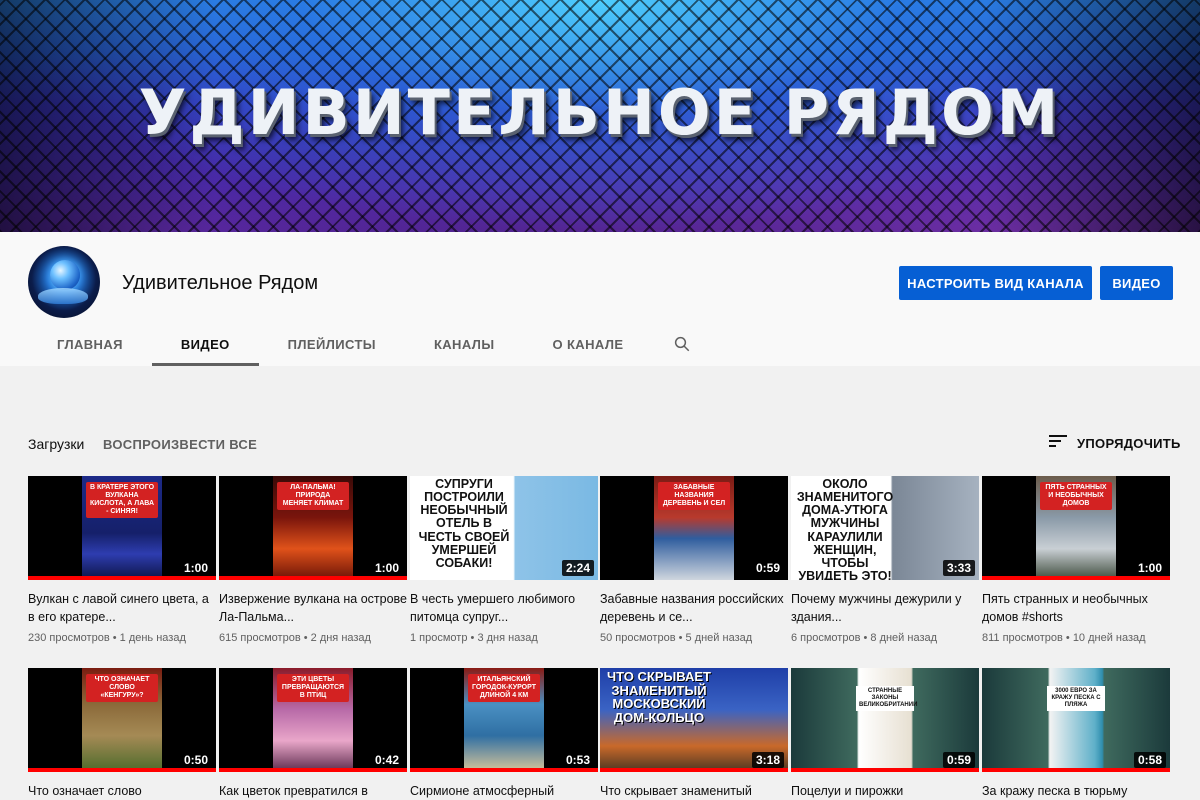 Image resolution: width=1200 pixels, height=800 pixels. I want to click on video-duration: 3:18, so click(767, 760).